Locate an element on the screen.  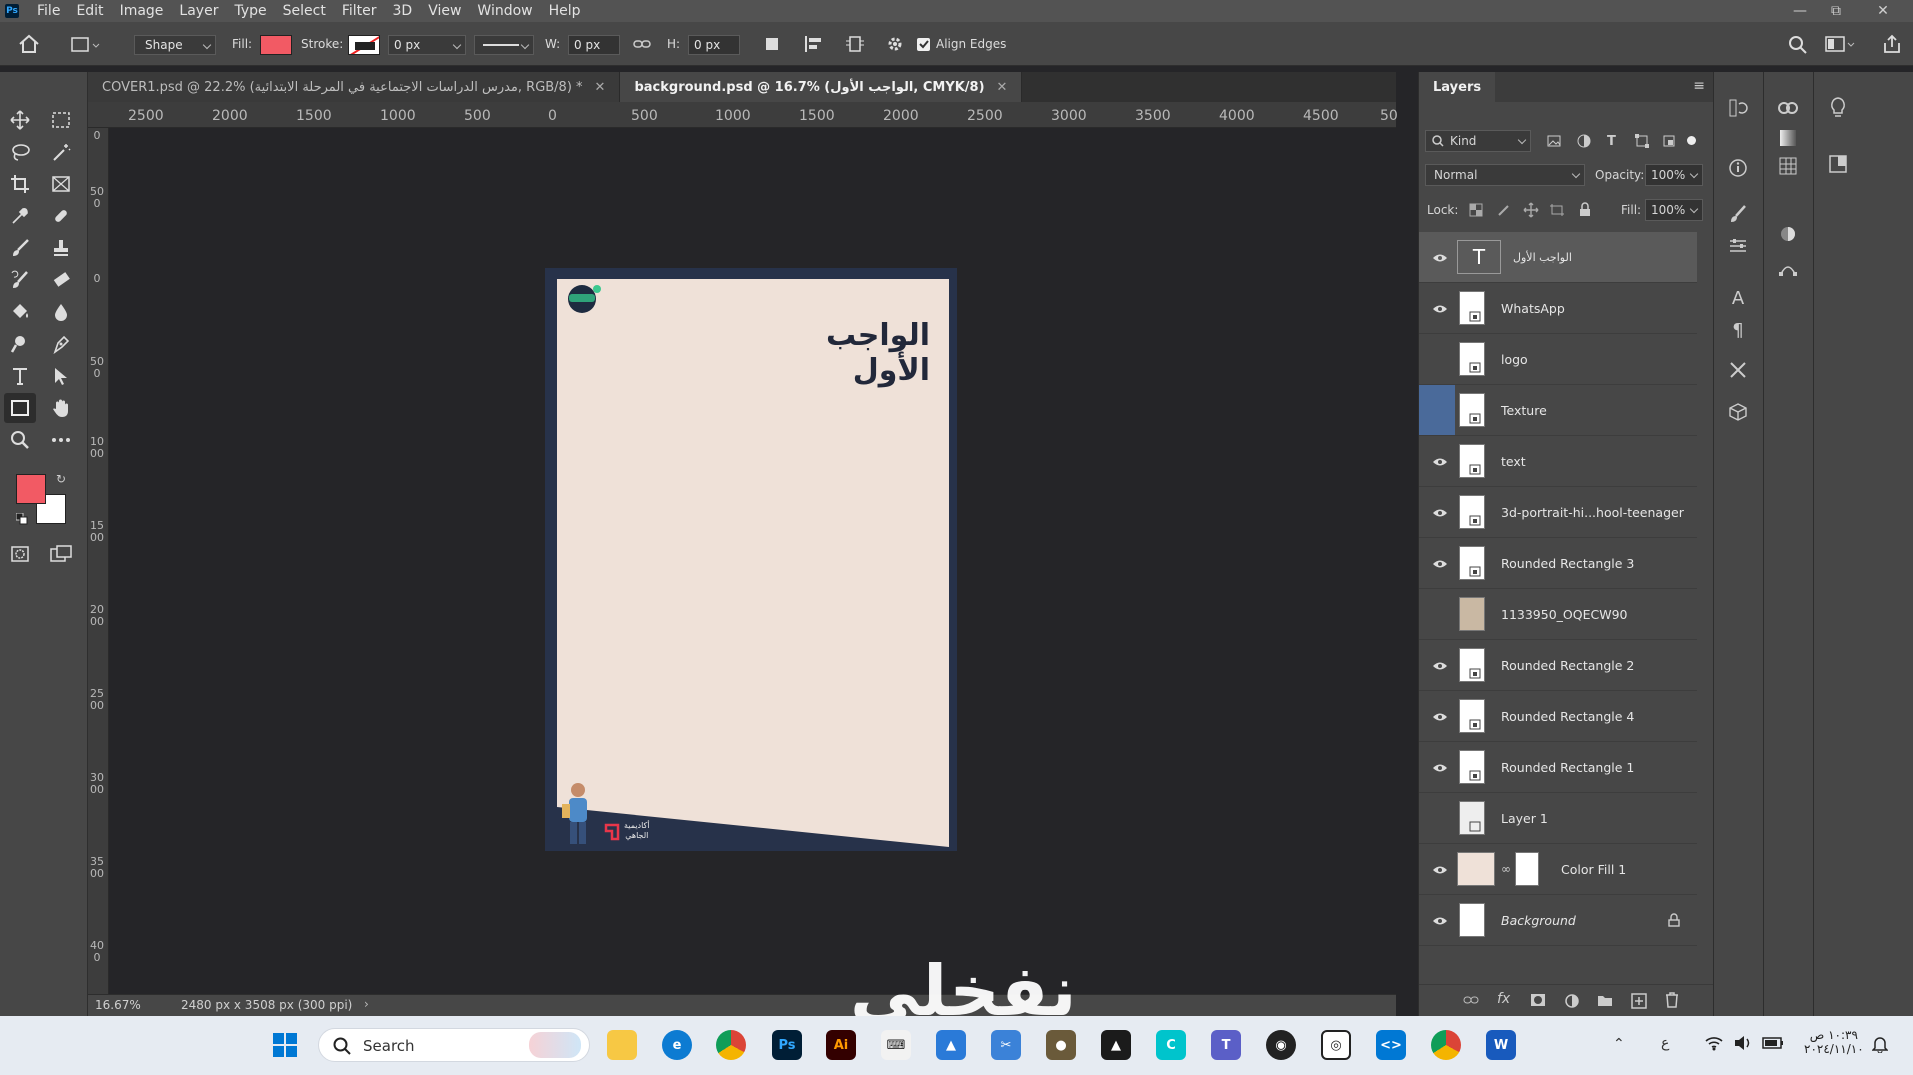
layer-row: Texture is located at coordinates (1558, 410).